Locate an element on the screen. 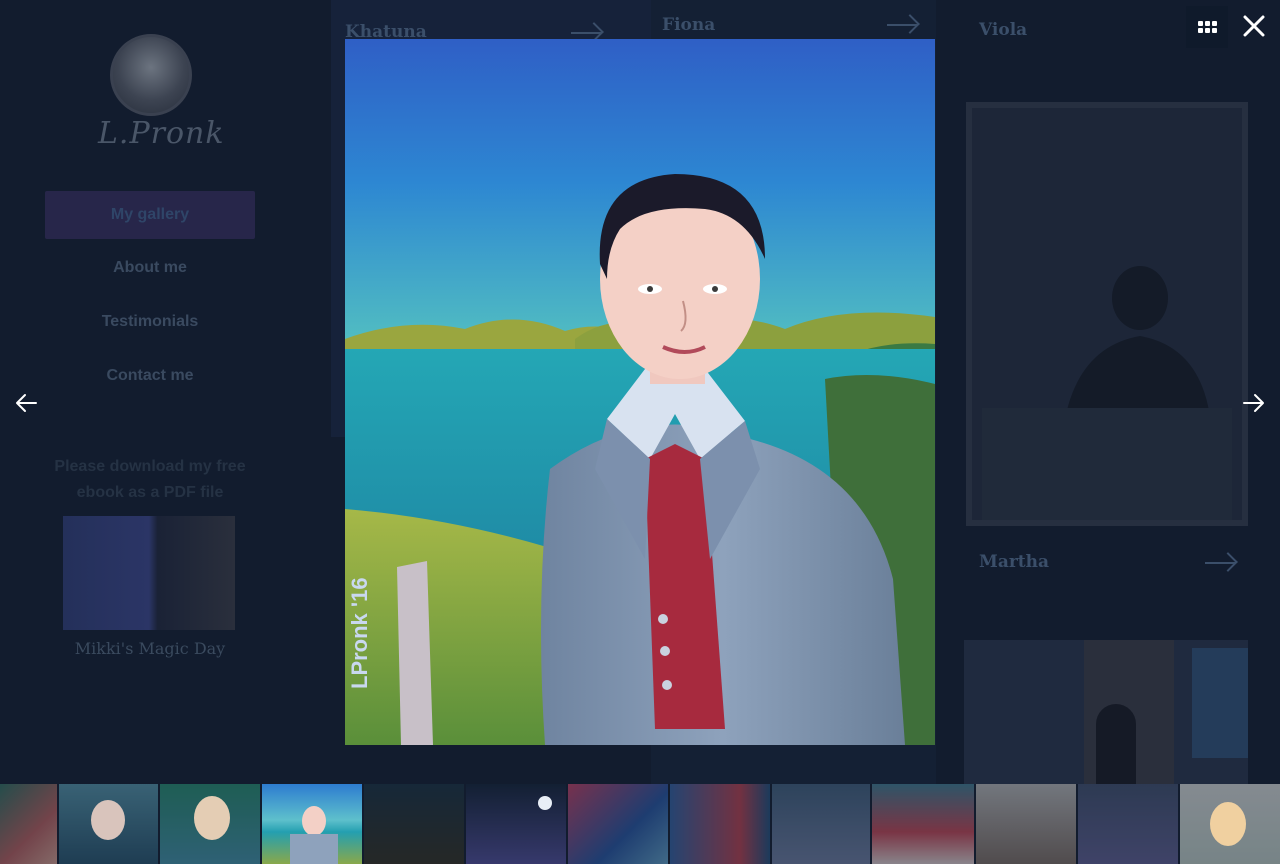 The image size is (1280, 864). thumbnail-strip is located at coordinates (640, 824).